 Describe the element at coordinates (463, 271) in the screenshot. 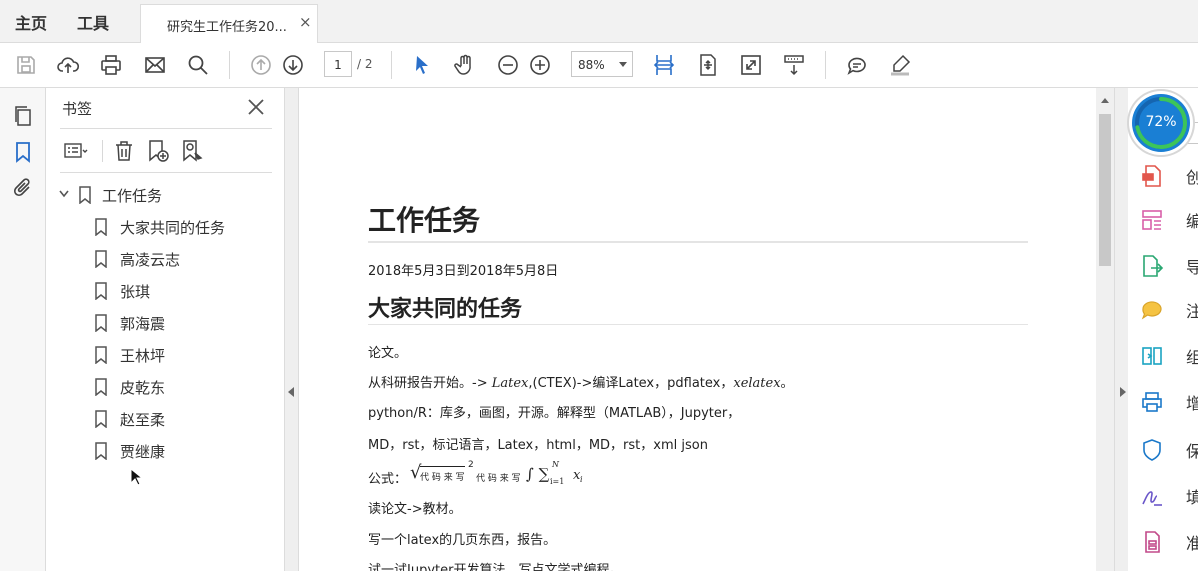

I see `document-date: 2018年5月3日到2018年5月8日` at that location.